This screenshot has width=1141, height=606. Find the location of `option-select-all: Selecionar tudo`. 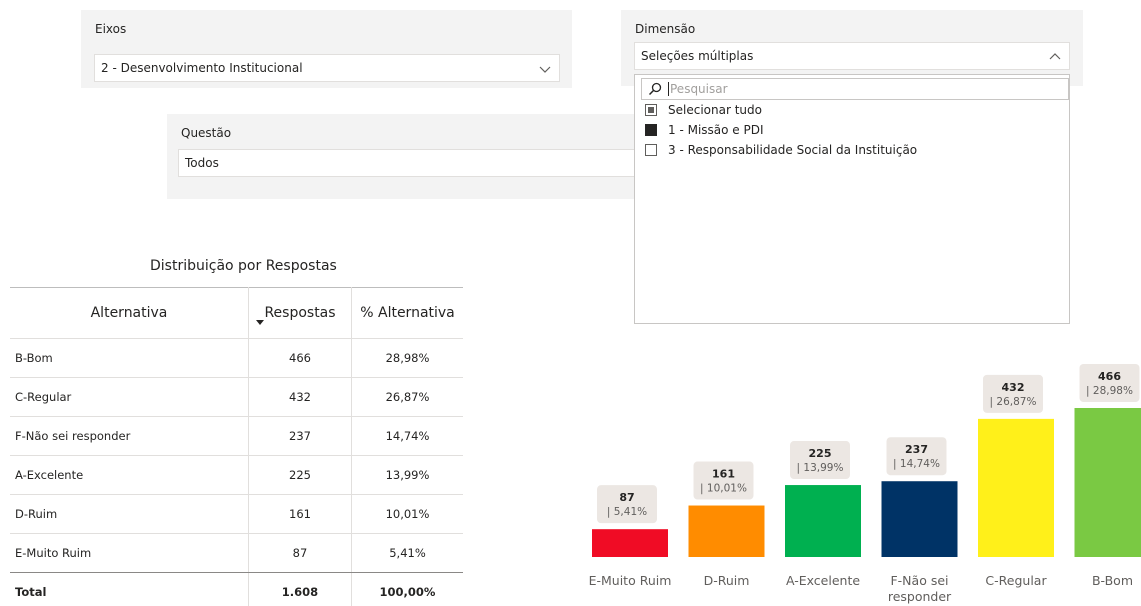

option-select-all: Selecionar tudo is located at coordinates (703, 110).